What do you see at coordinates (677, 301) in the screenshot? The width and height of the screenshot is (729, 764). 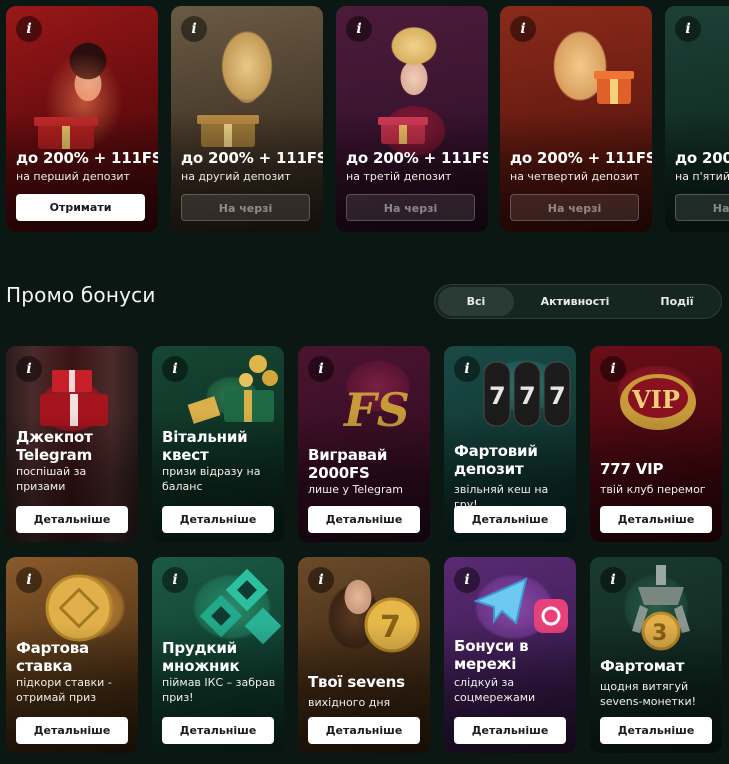 I see `tab-events: Події` at bounding box center [677, 301].